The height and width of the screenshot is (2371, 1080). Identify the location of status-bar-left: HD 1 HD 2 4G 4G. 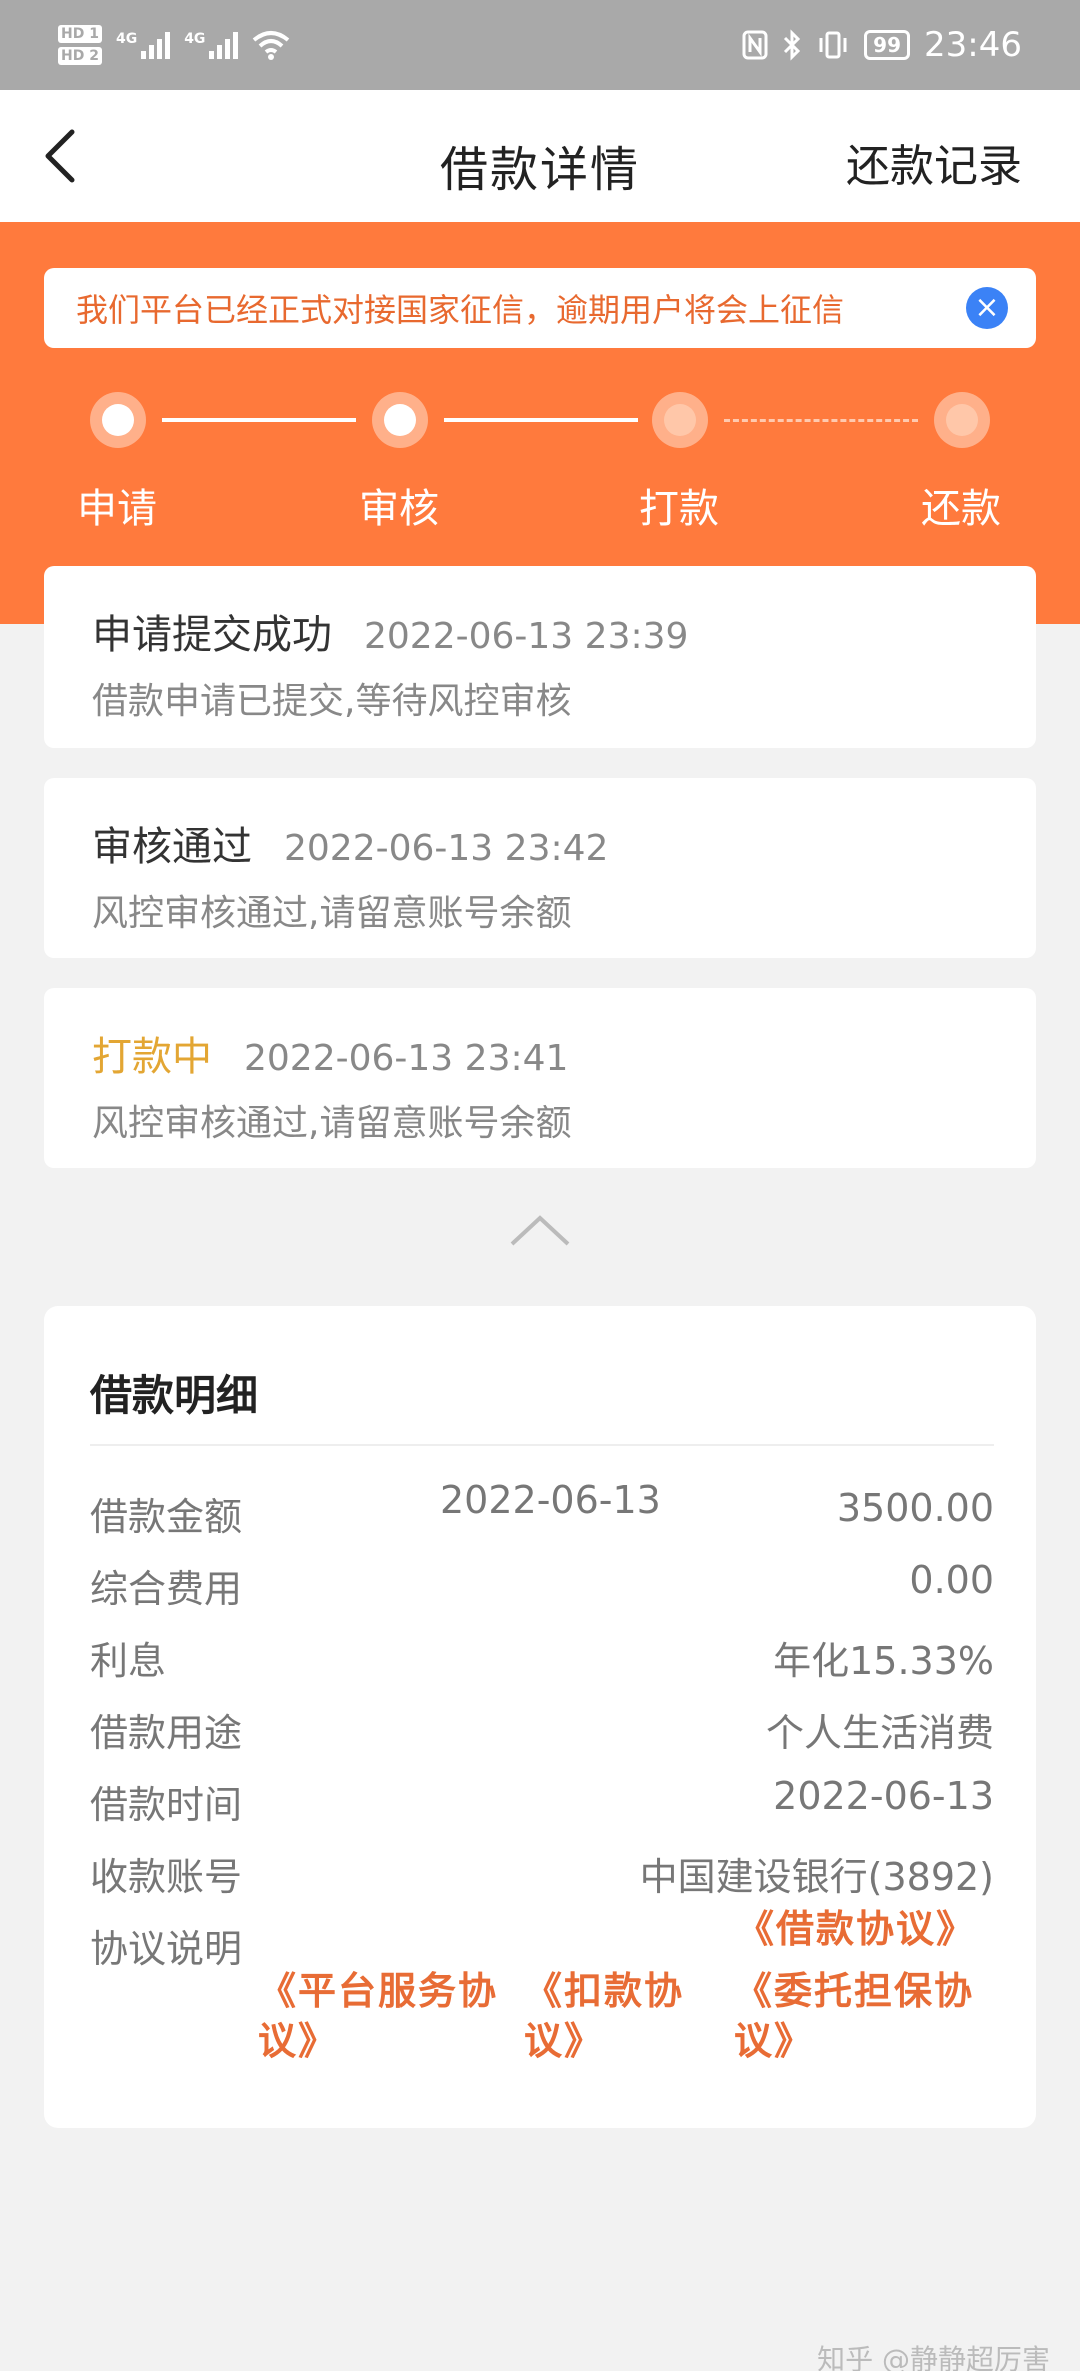
(174, 45).